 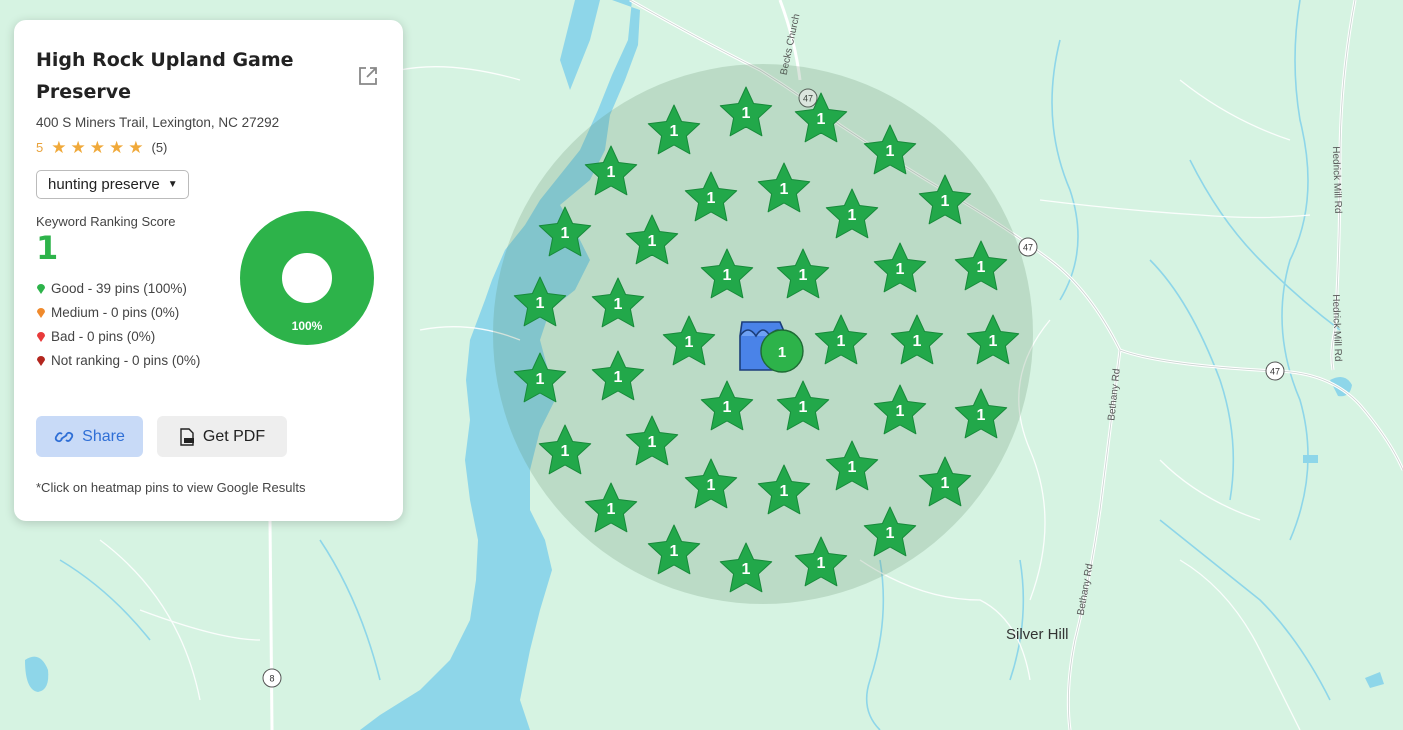 I want to click on share-label: Share, so click(x=103, y=436).